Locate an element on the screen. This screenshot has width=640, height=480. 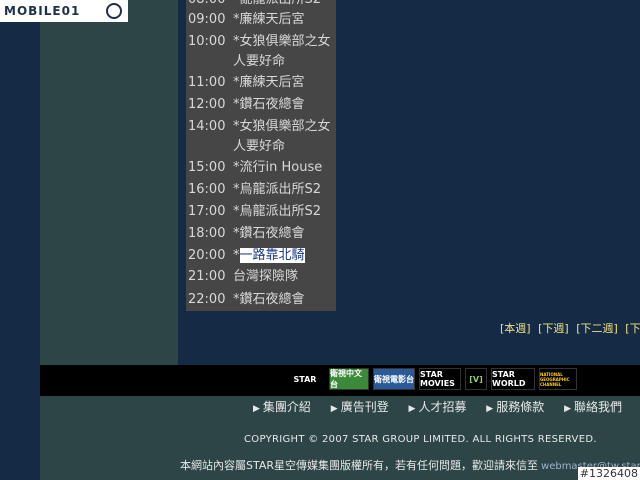
schedule-time: 10:00 is located at coordinates (207, 41).